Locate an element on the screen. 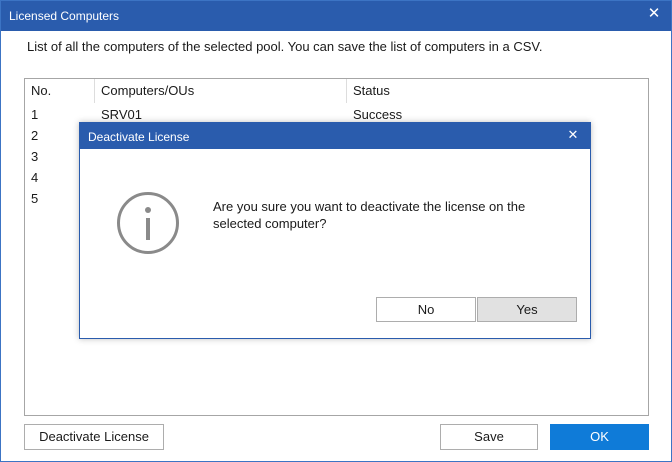 The height and width of the screenshot is (462, 672). no-button: No is located at coordinates (426, 309).